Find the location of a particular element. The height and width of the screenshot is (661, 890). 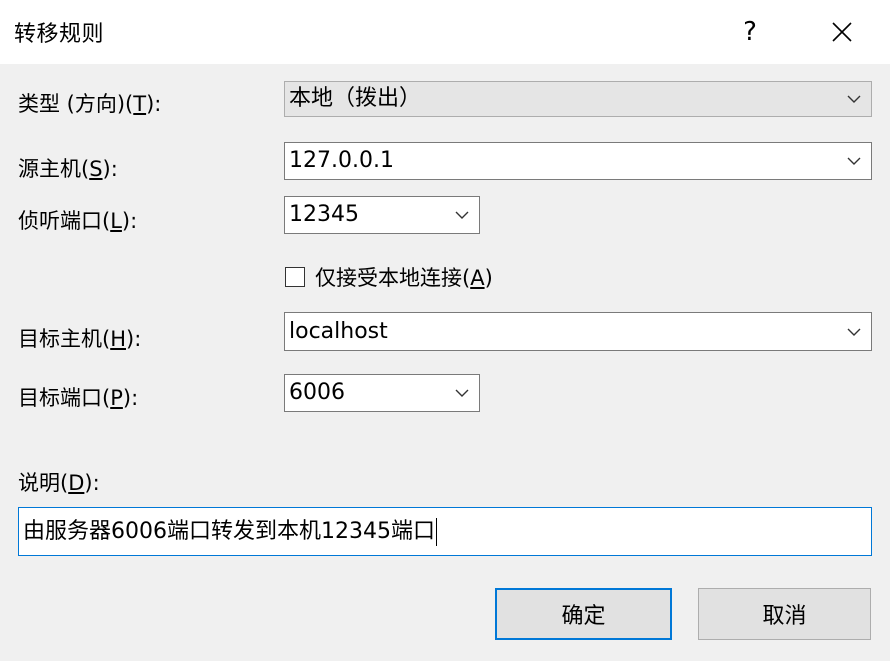

target-host-combo: localhost is located at coordinates (578, 331).